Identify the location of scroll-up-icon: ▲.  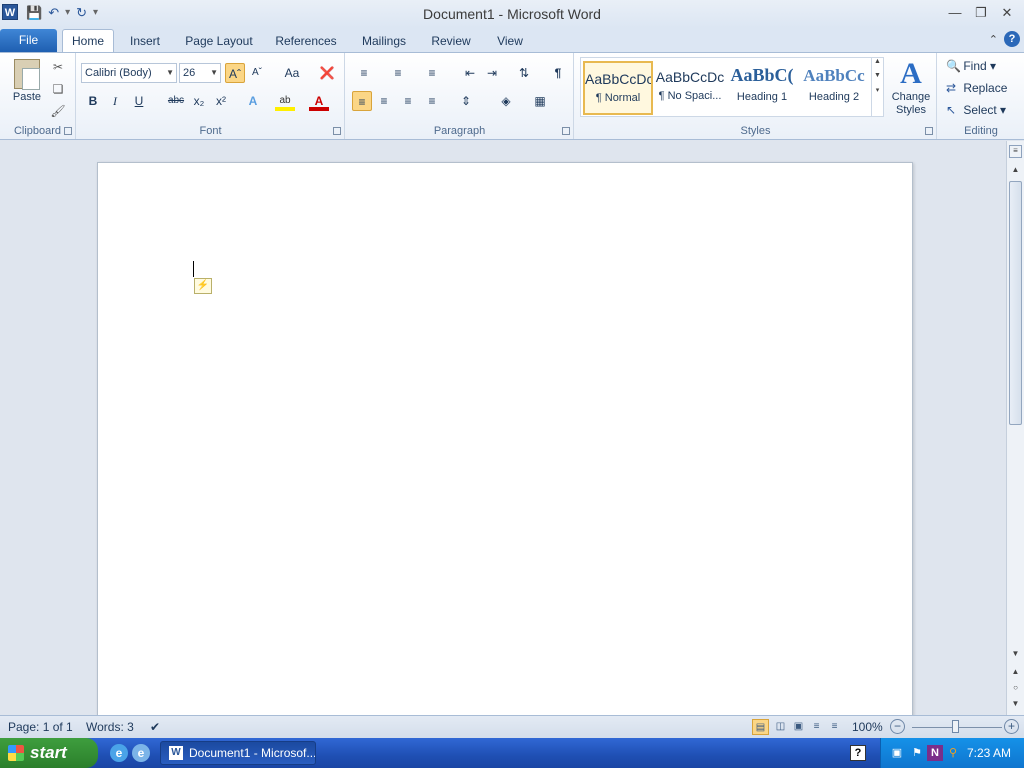
(1015, 169).